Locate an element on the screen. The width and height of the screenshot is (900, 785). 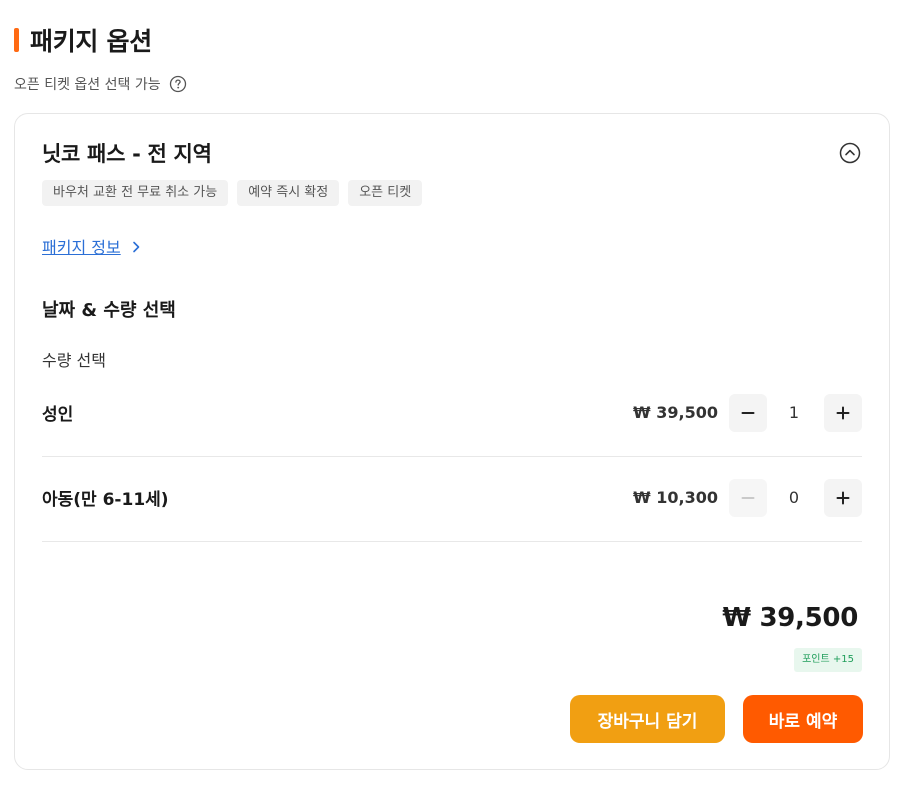
row-price: ₩ 10,300 is located at coordinates (675, 497).